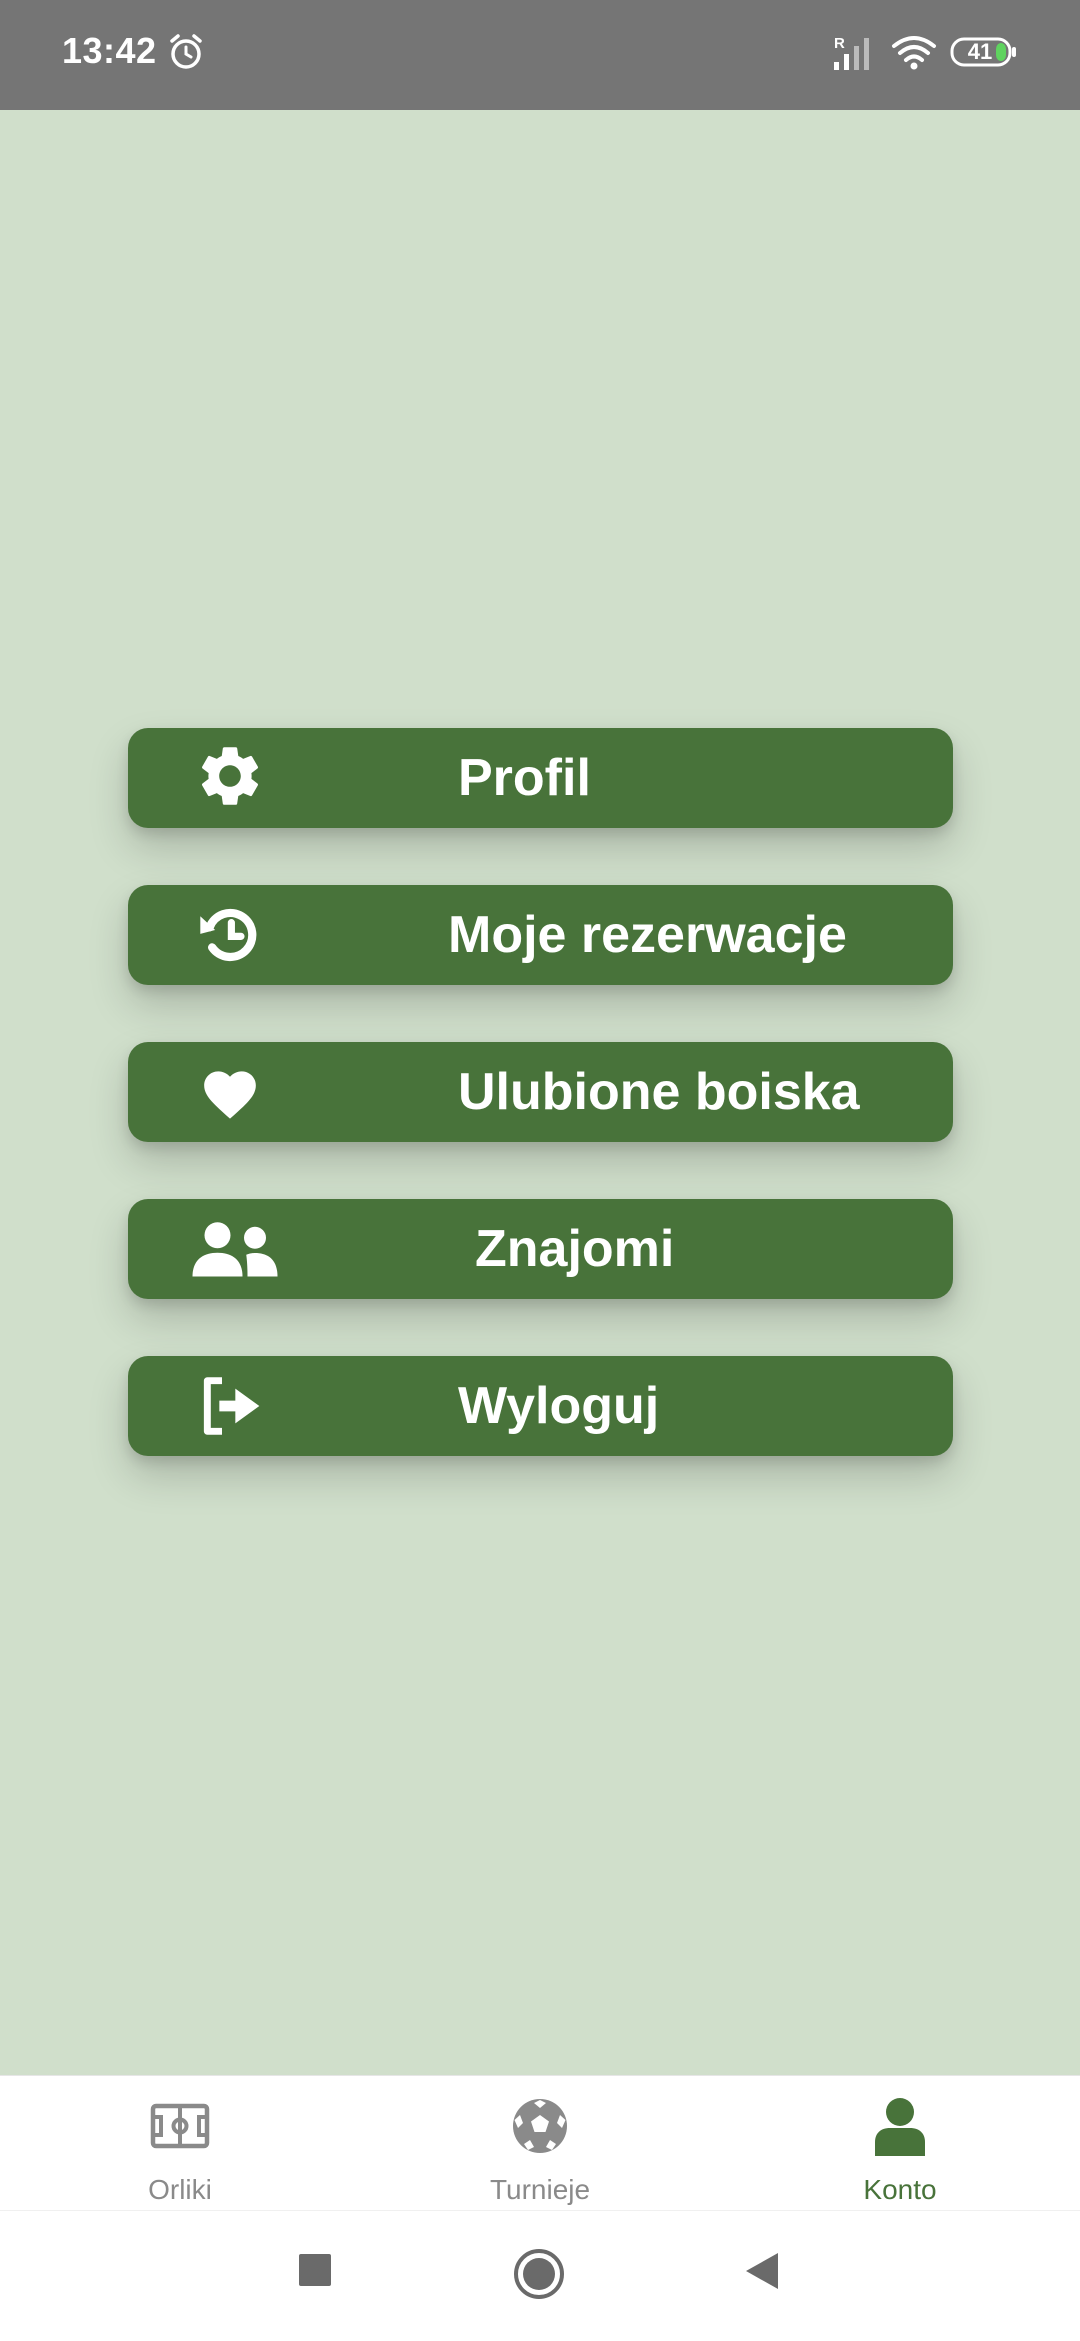 This screenshot has width=1080, height=2341. What do you see at coordinates (230, 1092) in the screenshot?
I see `heart-icon` at bounding box center [230, 1092].